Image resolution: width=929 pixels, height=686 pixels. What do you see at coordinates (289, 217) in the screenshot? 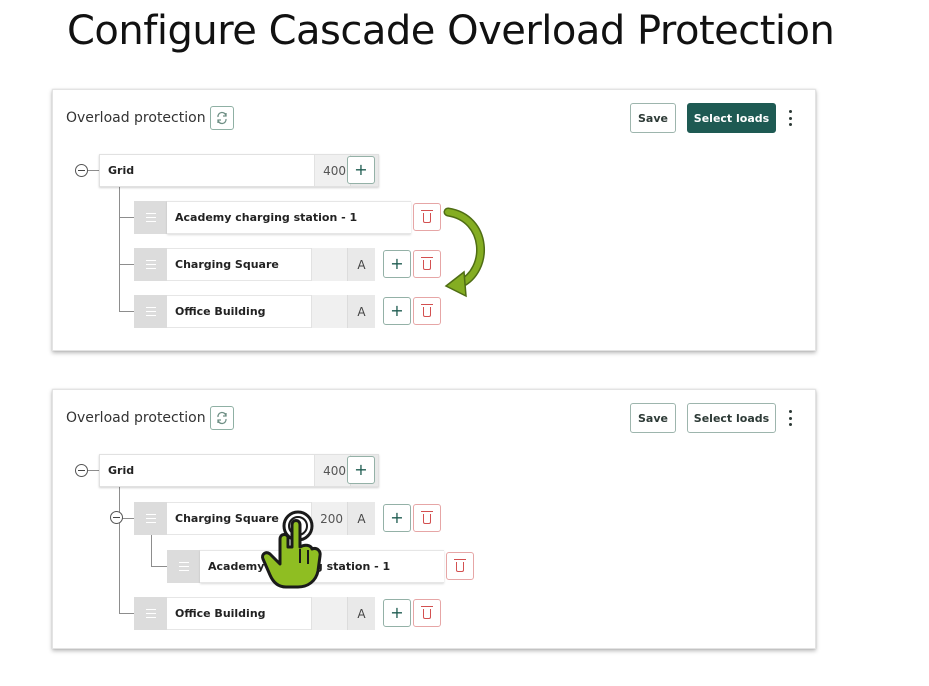
I see `load-label: Academy charging station - 1` at bounding box center [289, 217].